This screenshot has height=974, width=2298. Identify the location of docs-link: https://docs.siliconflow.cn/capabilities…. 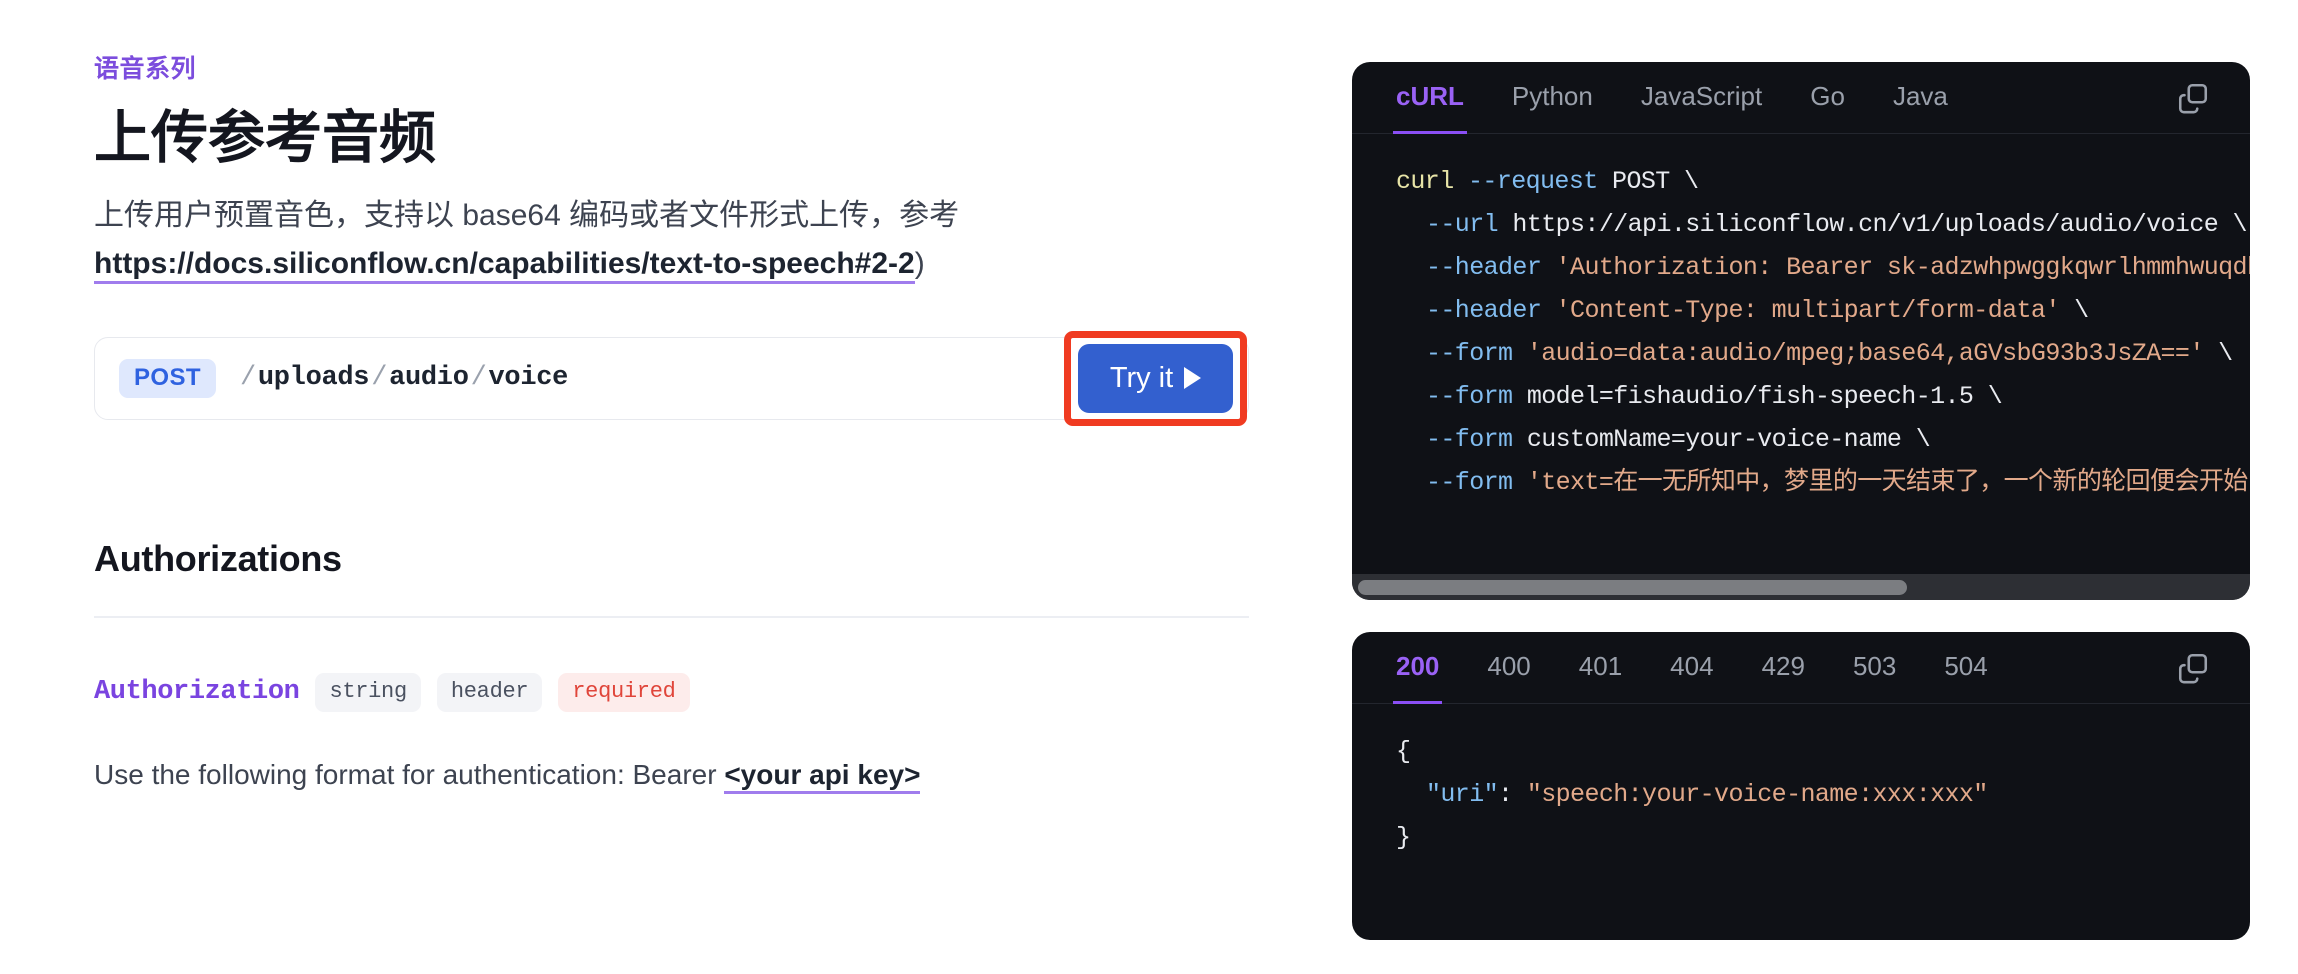
(504, 266).